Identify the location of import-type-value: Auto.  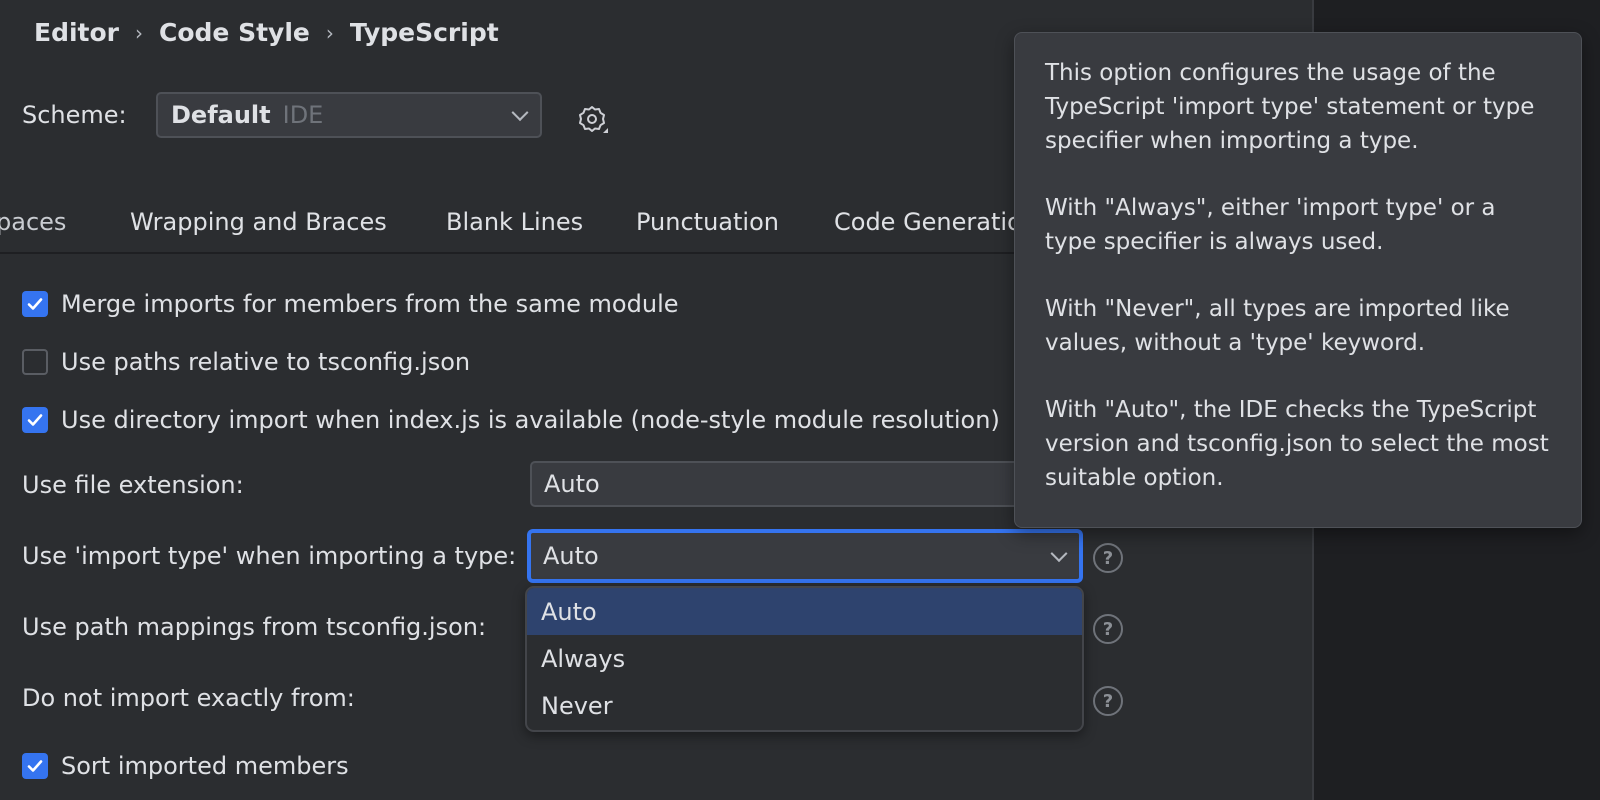
(571, 556).